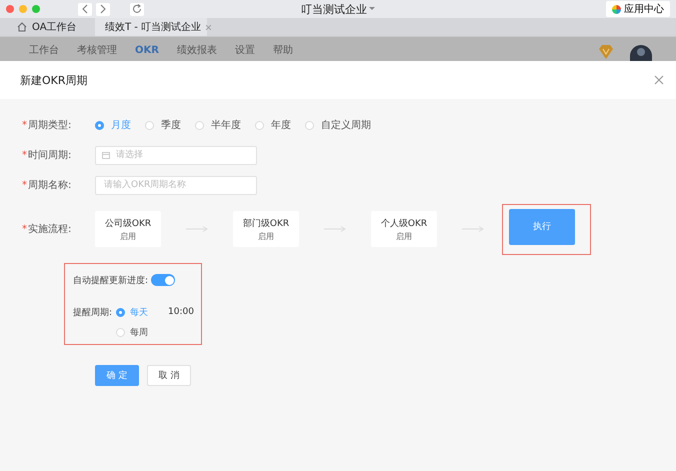 The height and width of the screenshot is (471, 676). I want to click on chevron-left-icon, so click(85, 9).